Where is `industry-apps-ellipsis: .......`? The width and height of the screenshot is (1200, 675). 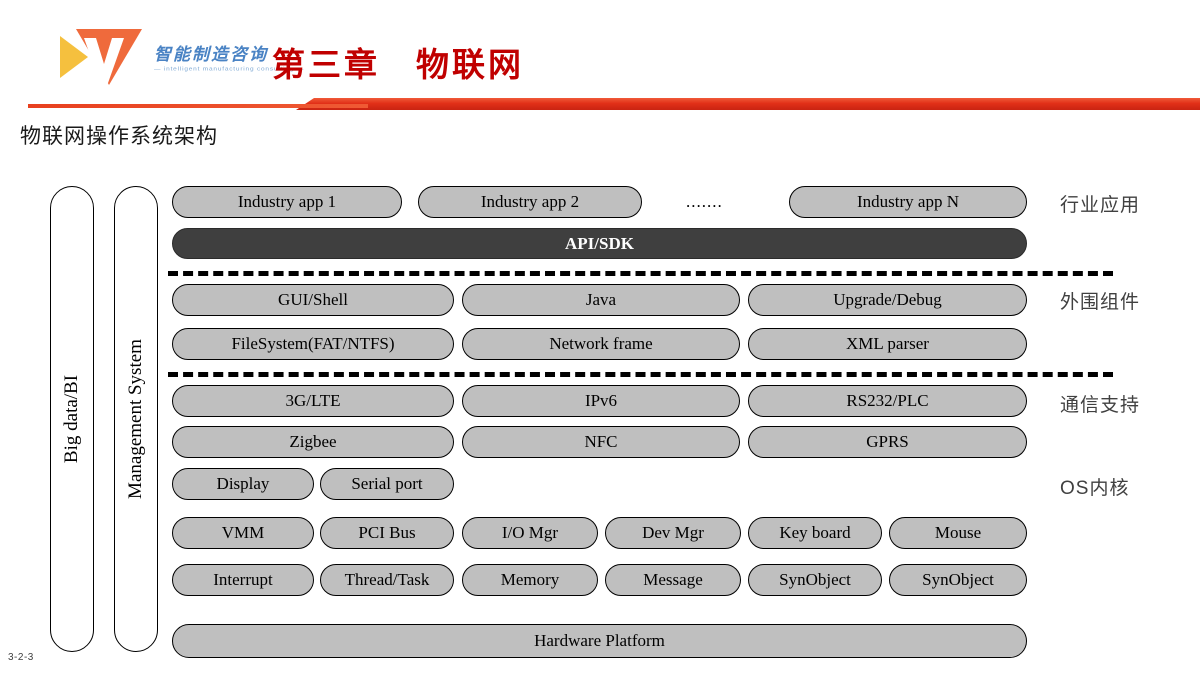 industry-apps-ellipsis: ....... is located at coordinates (704, 201).